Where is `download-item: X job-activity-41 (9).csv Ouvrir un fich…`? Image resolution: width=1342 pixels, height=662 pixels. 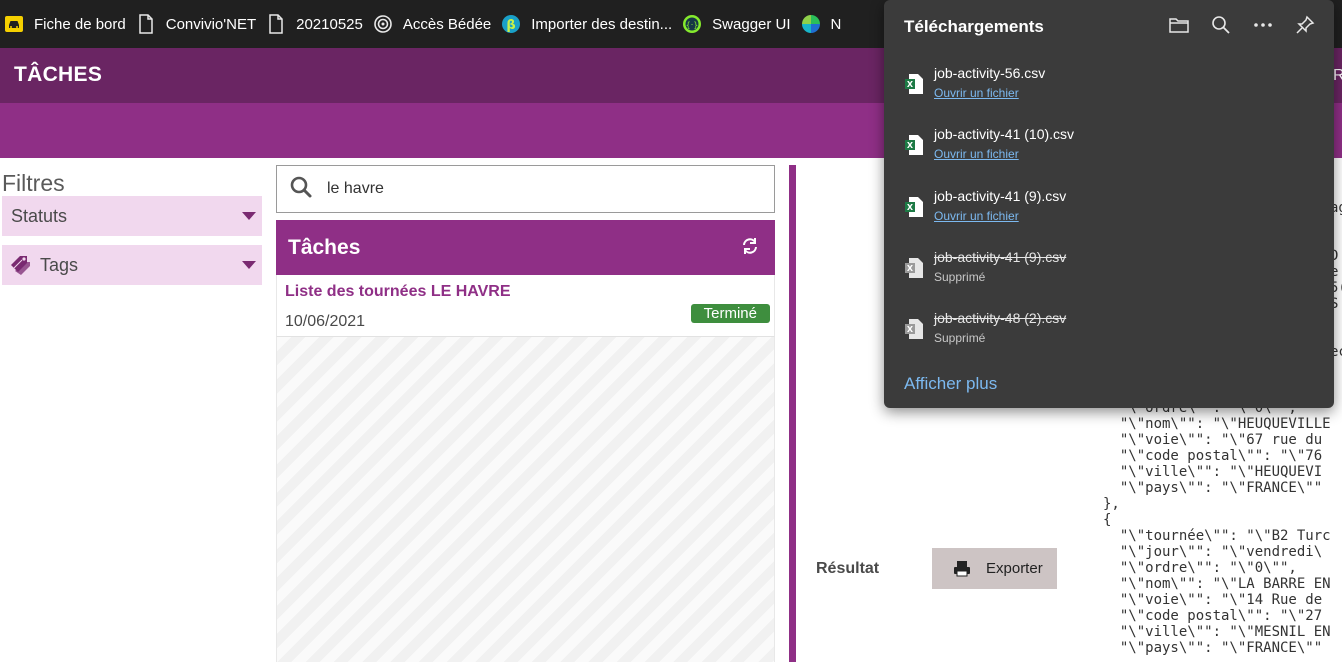
download-item: X job-activity-41 (9).csv Ouvrir un fich… is located at coordinates (1114, 213).